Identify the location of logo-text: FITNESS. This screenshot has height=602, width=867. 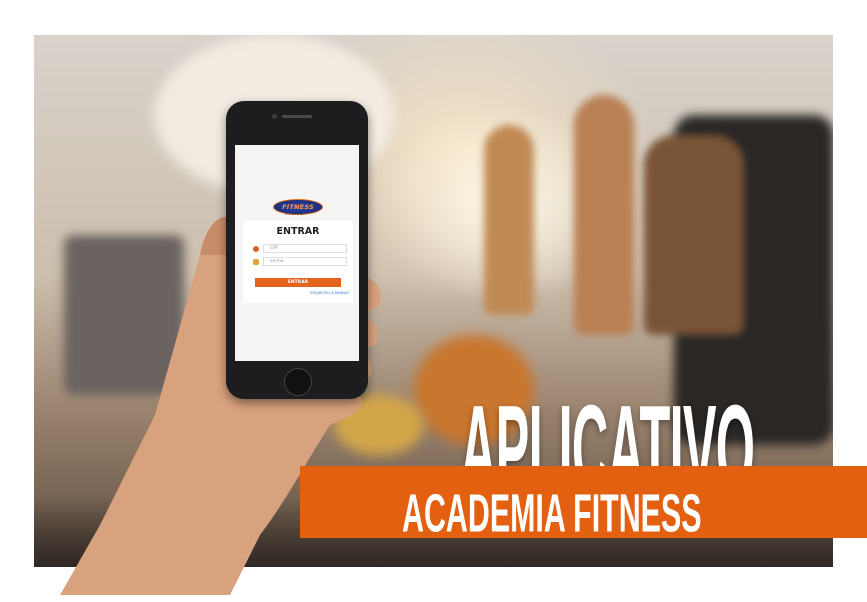
(298, 207).